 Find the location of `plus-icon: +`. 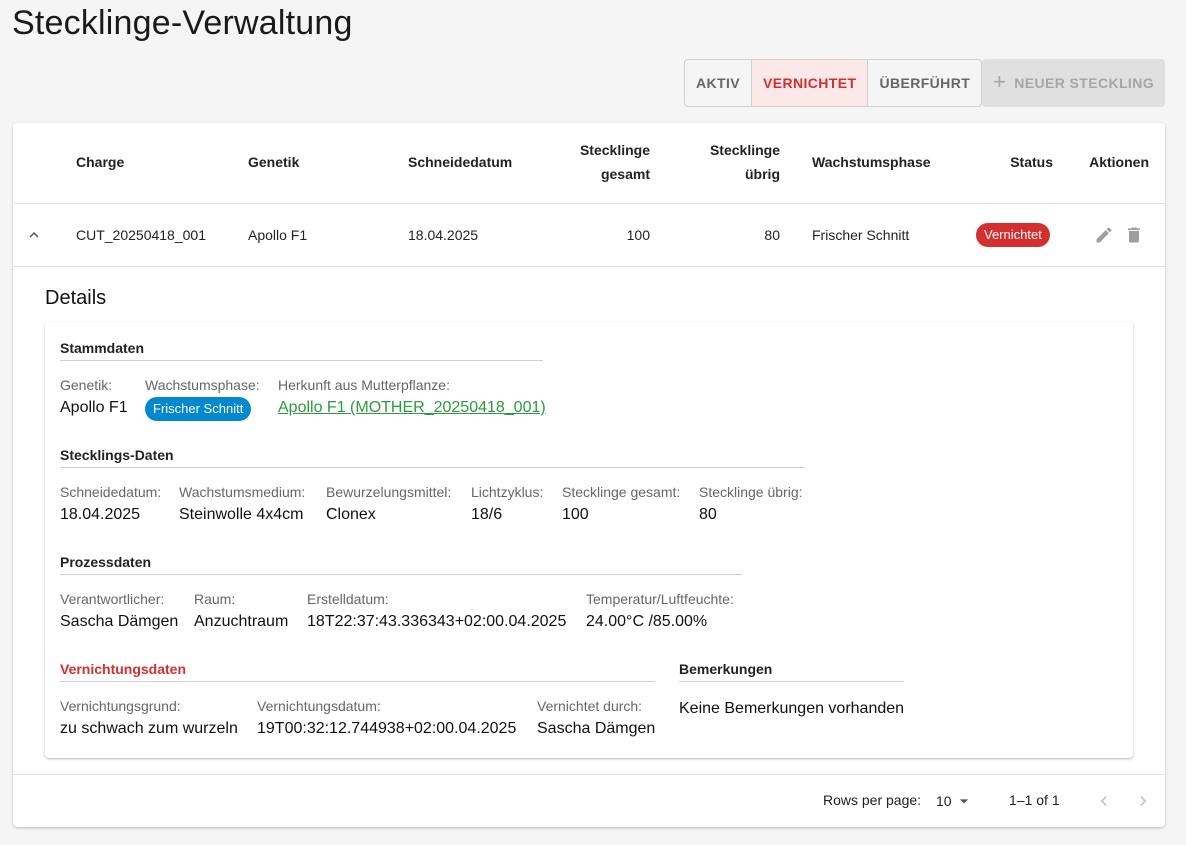

plus-icon: + is located at coordinates (999, 81).